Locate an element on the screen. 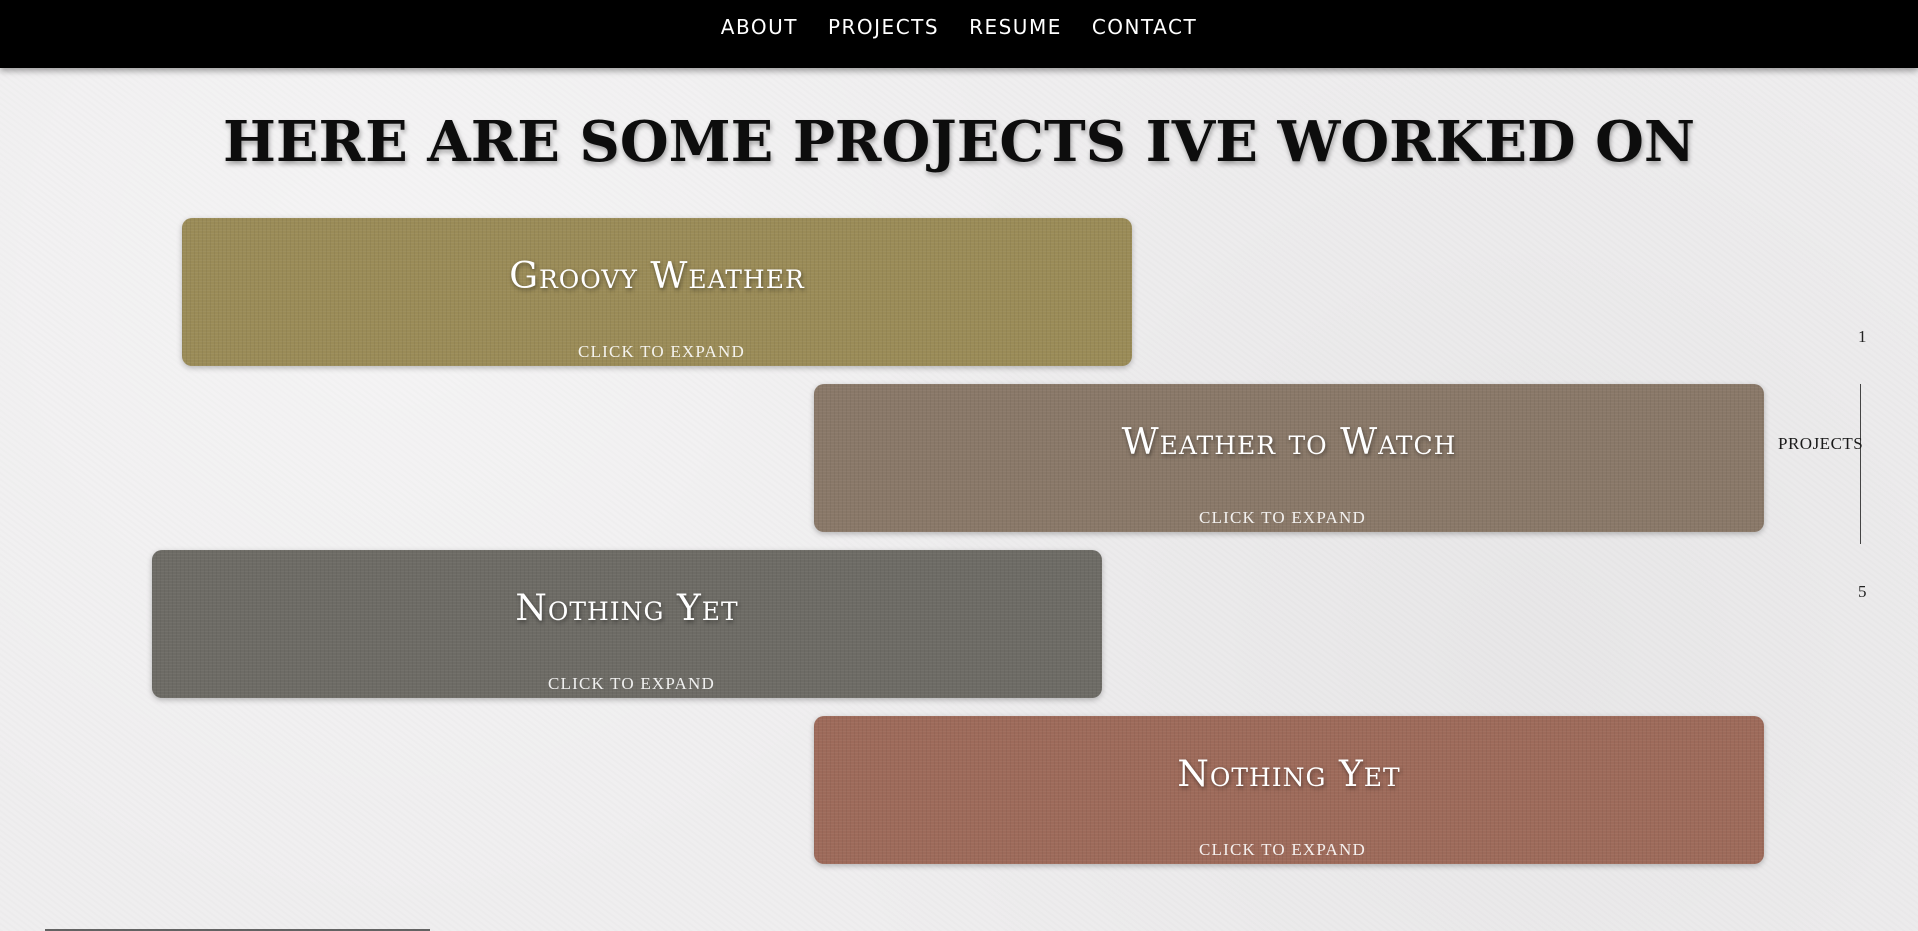  project-card-nothing-yet-2: Nothing Yet CLICK TO EXPAND is located at coordinates (1289, 790).